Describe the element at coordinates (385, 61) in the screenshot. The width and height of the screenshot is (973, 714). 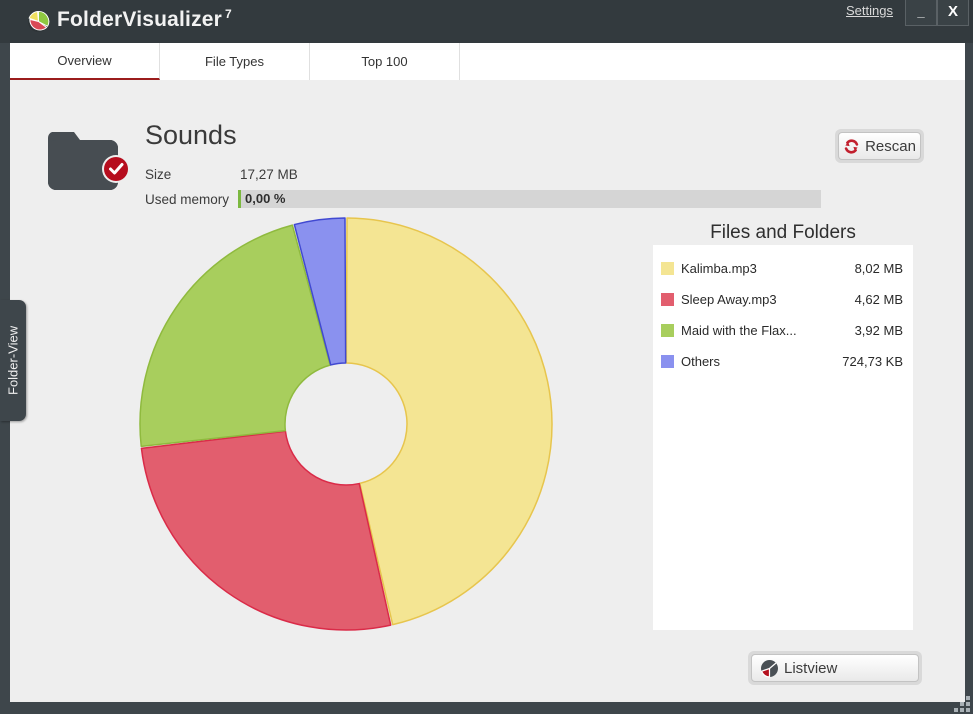
I see `tab-top-100: Top 100` at that location.